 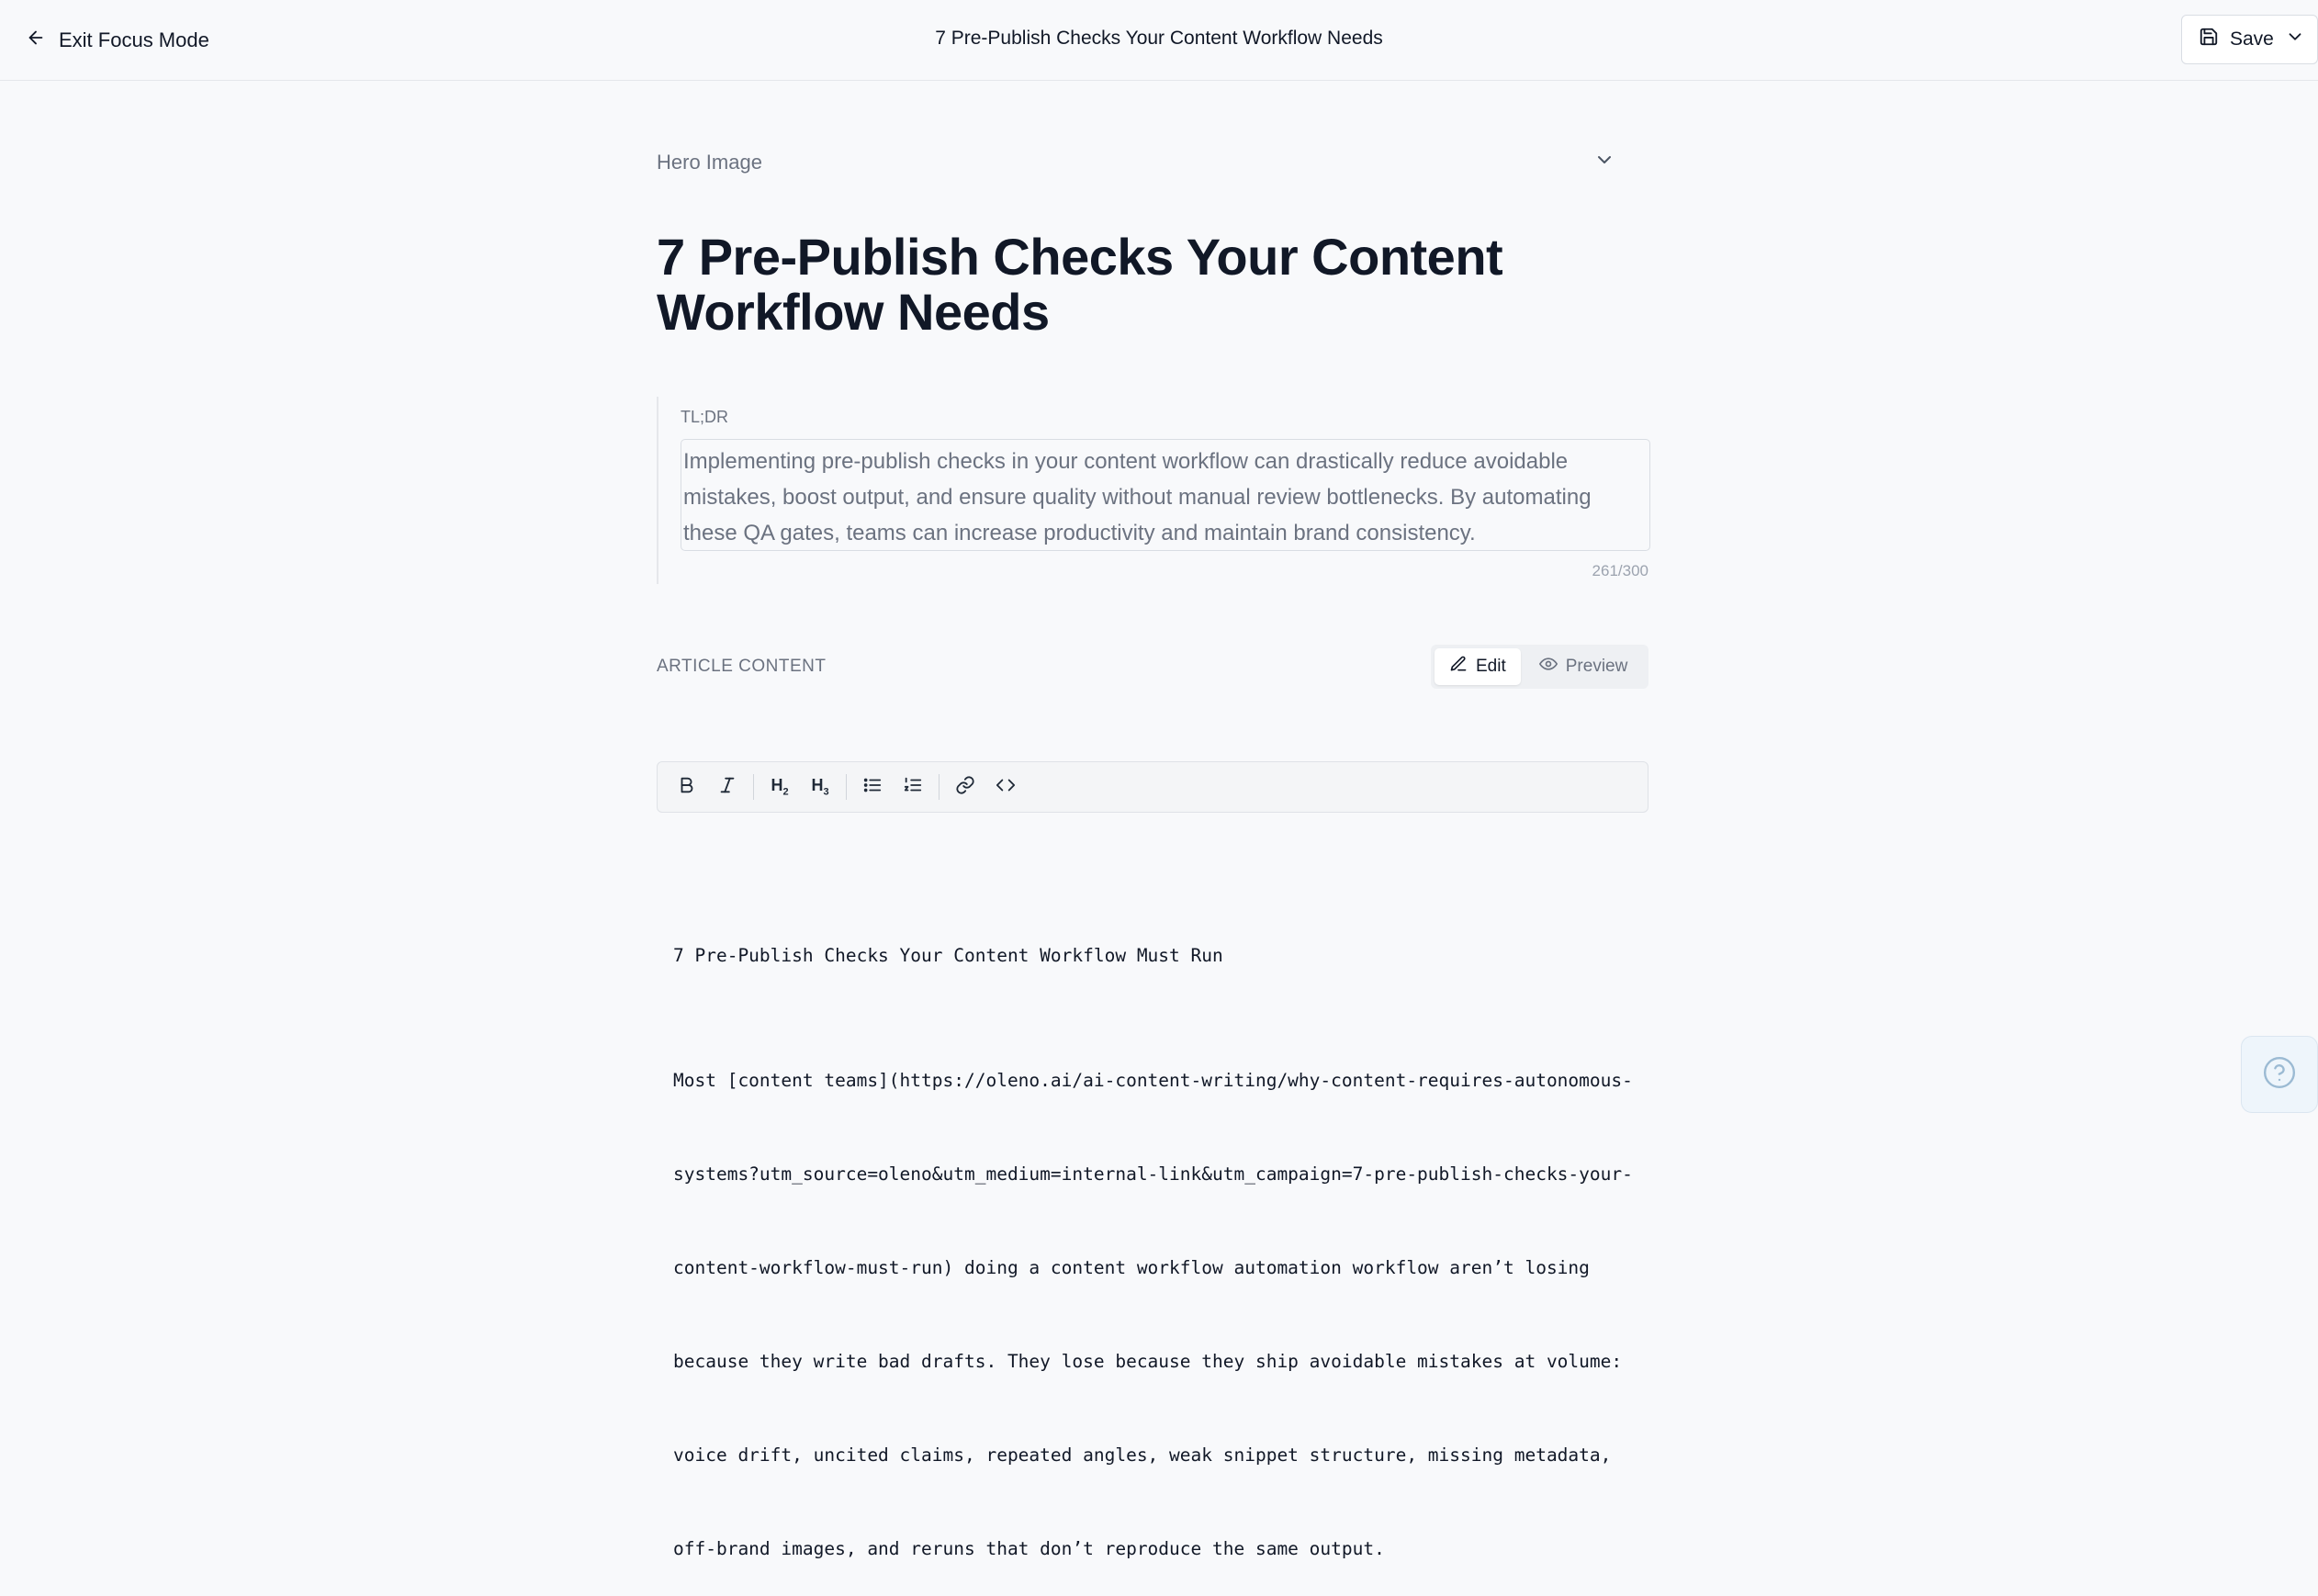 What do you see at coordinates (709, 162) in the screenshot?
I see `hero-image-label: Hero Image` at bounding box center [709, 162].